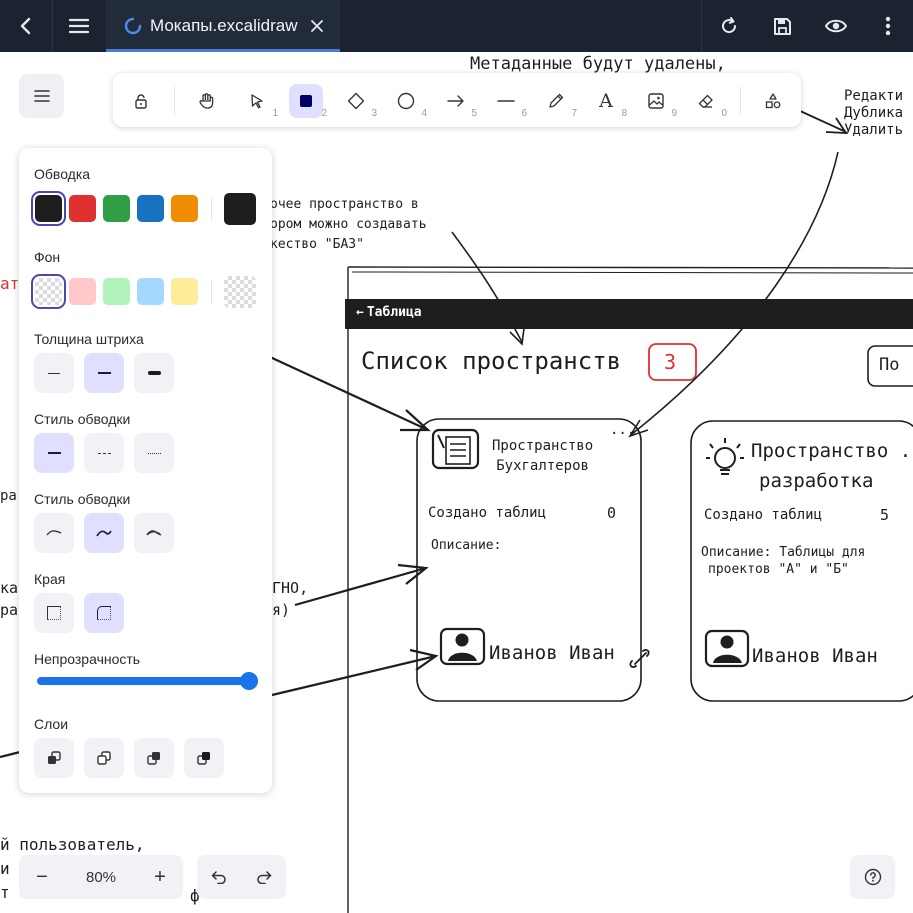  Describe the element at coordinates (50, 579) in the screenshot. I see `edges-label: Края` at that location.